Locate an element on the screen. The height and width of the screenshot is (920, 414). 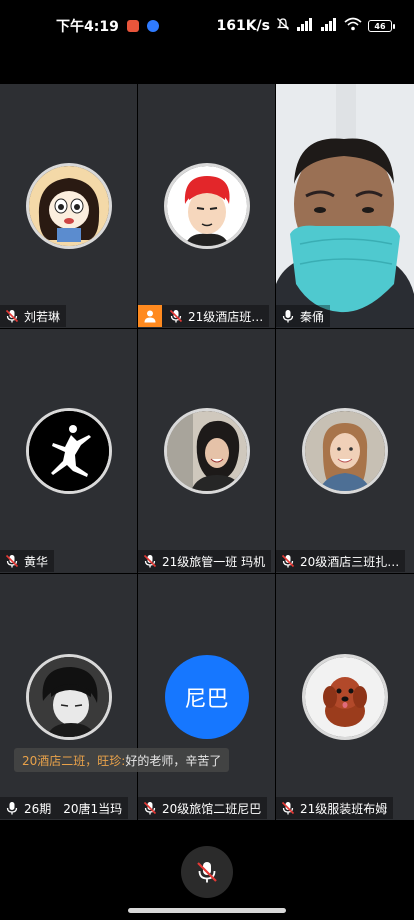
participant-name: 刘若琳 is located at coordinates (42, 316).